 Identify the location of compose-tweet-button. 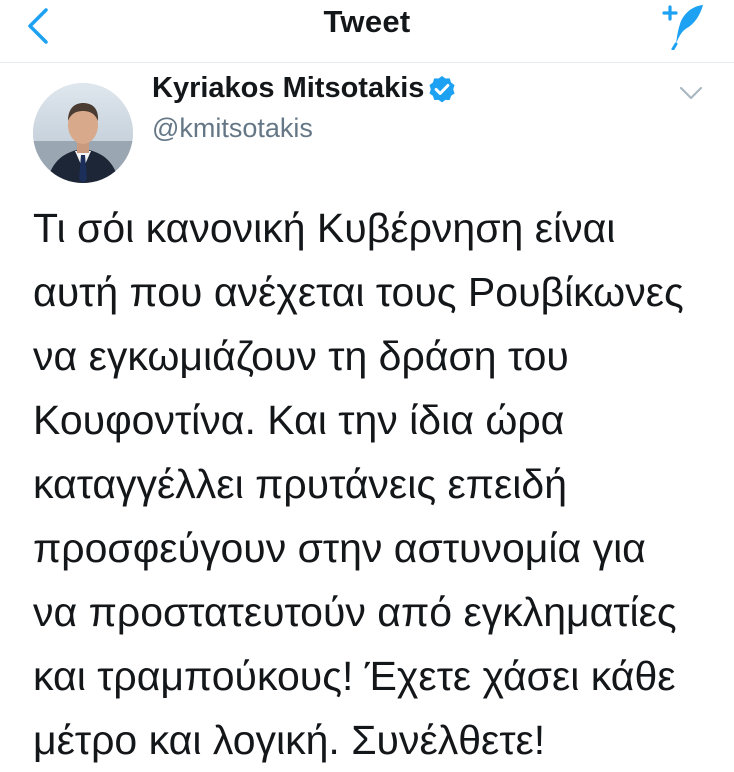
(682, 25).